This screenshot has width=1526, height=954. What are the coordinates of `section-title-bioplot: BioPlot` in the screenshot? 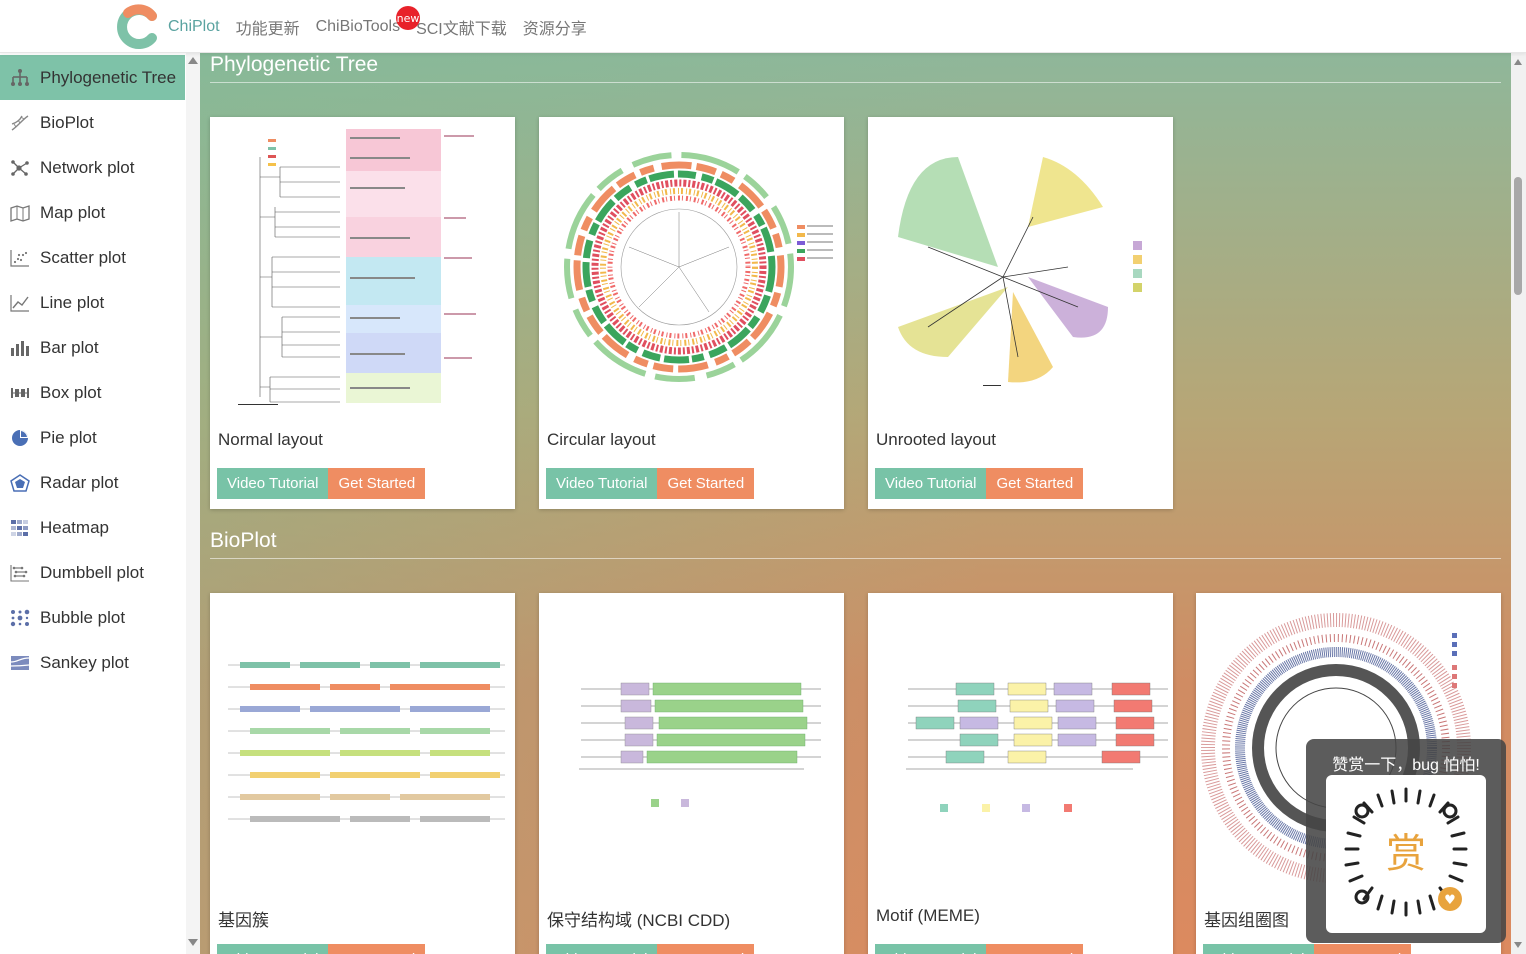 It's located at (243, 540).